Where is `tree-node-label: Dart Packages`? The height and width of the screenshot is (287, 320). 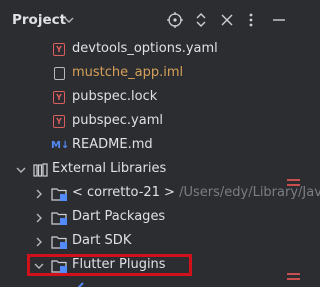 tree-node-label: Dart Packages is located at coordinates (119, 216).